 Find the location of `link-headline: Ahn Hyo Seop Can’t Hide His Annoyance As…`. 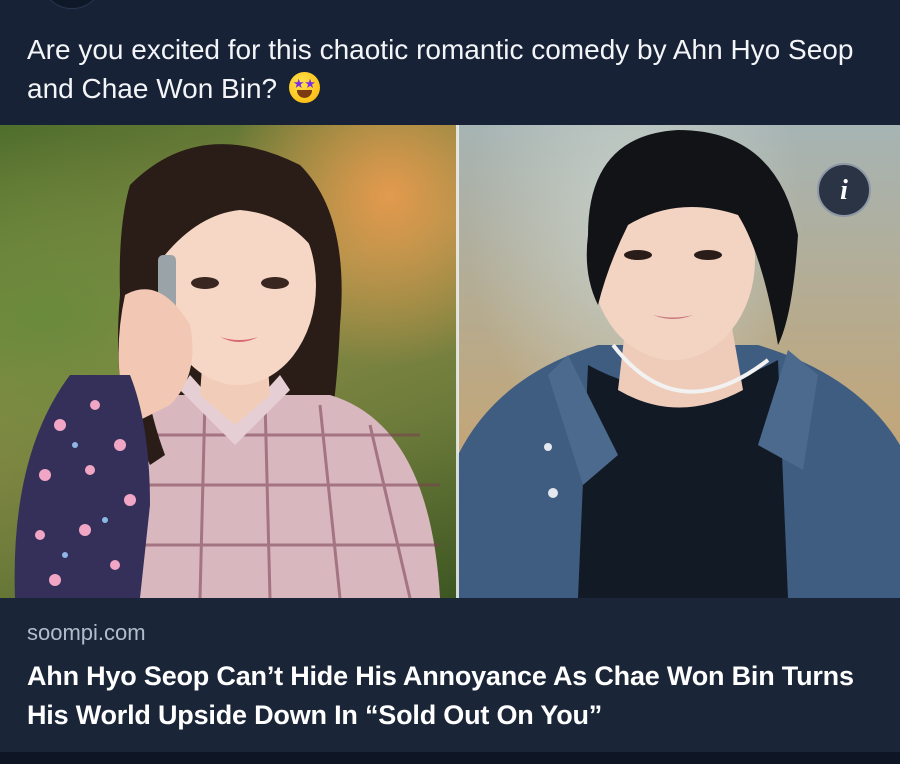

link-headline: Ahn Hyo Seop Can’t Hide His Annoyance As… is located at coordinates (452, 696).